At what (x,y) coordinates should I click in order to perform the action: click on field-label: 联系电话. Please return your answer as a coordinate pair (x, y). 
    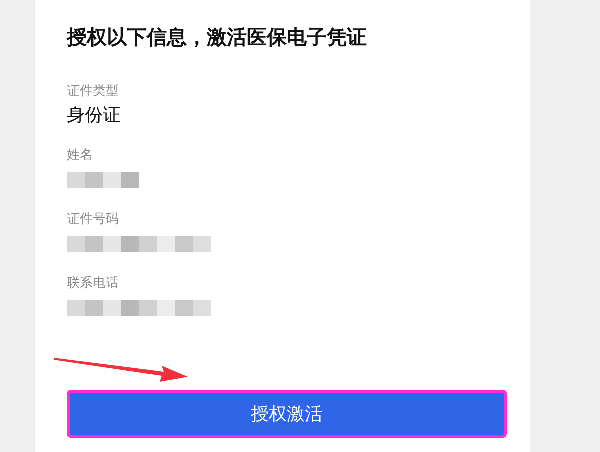
    Looking at the image, I should click on (93, 283).